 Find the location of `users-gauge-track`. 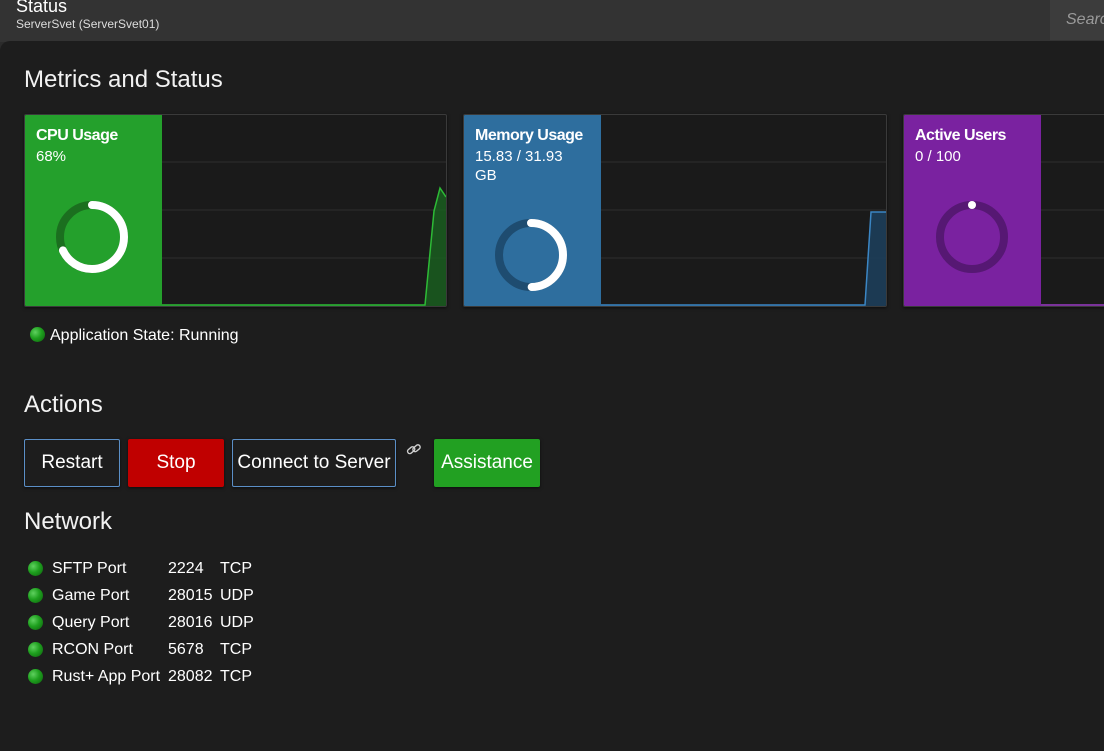

users-gauge-track is located at coordinates (972, 237).